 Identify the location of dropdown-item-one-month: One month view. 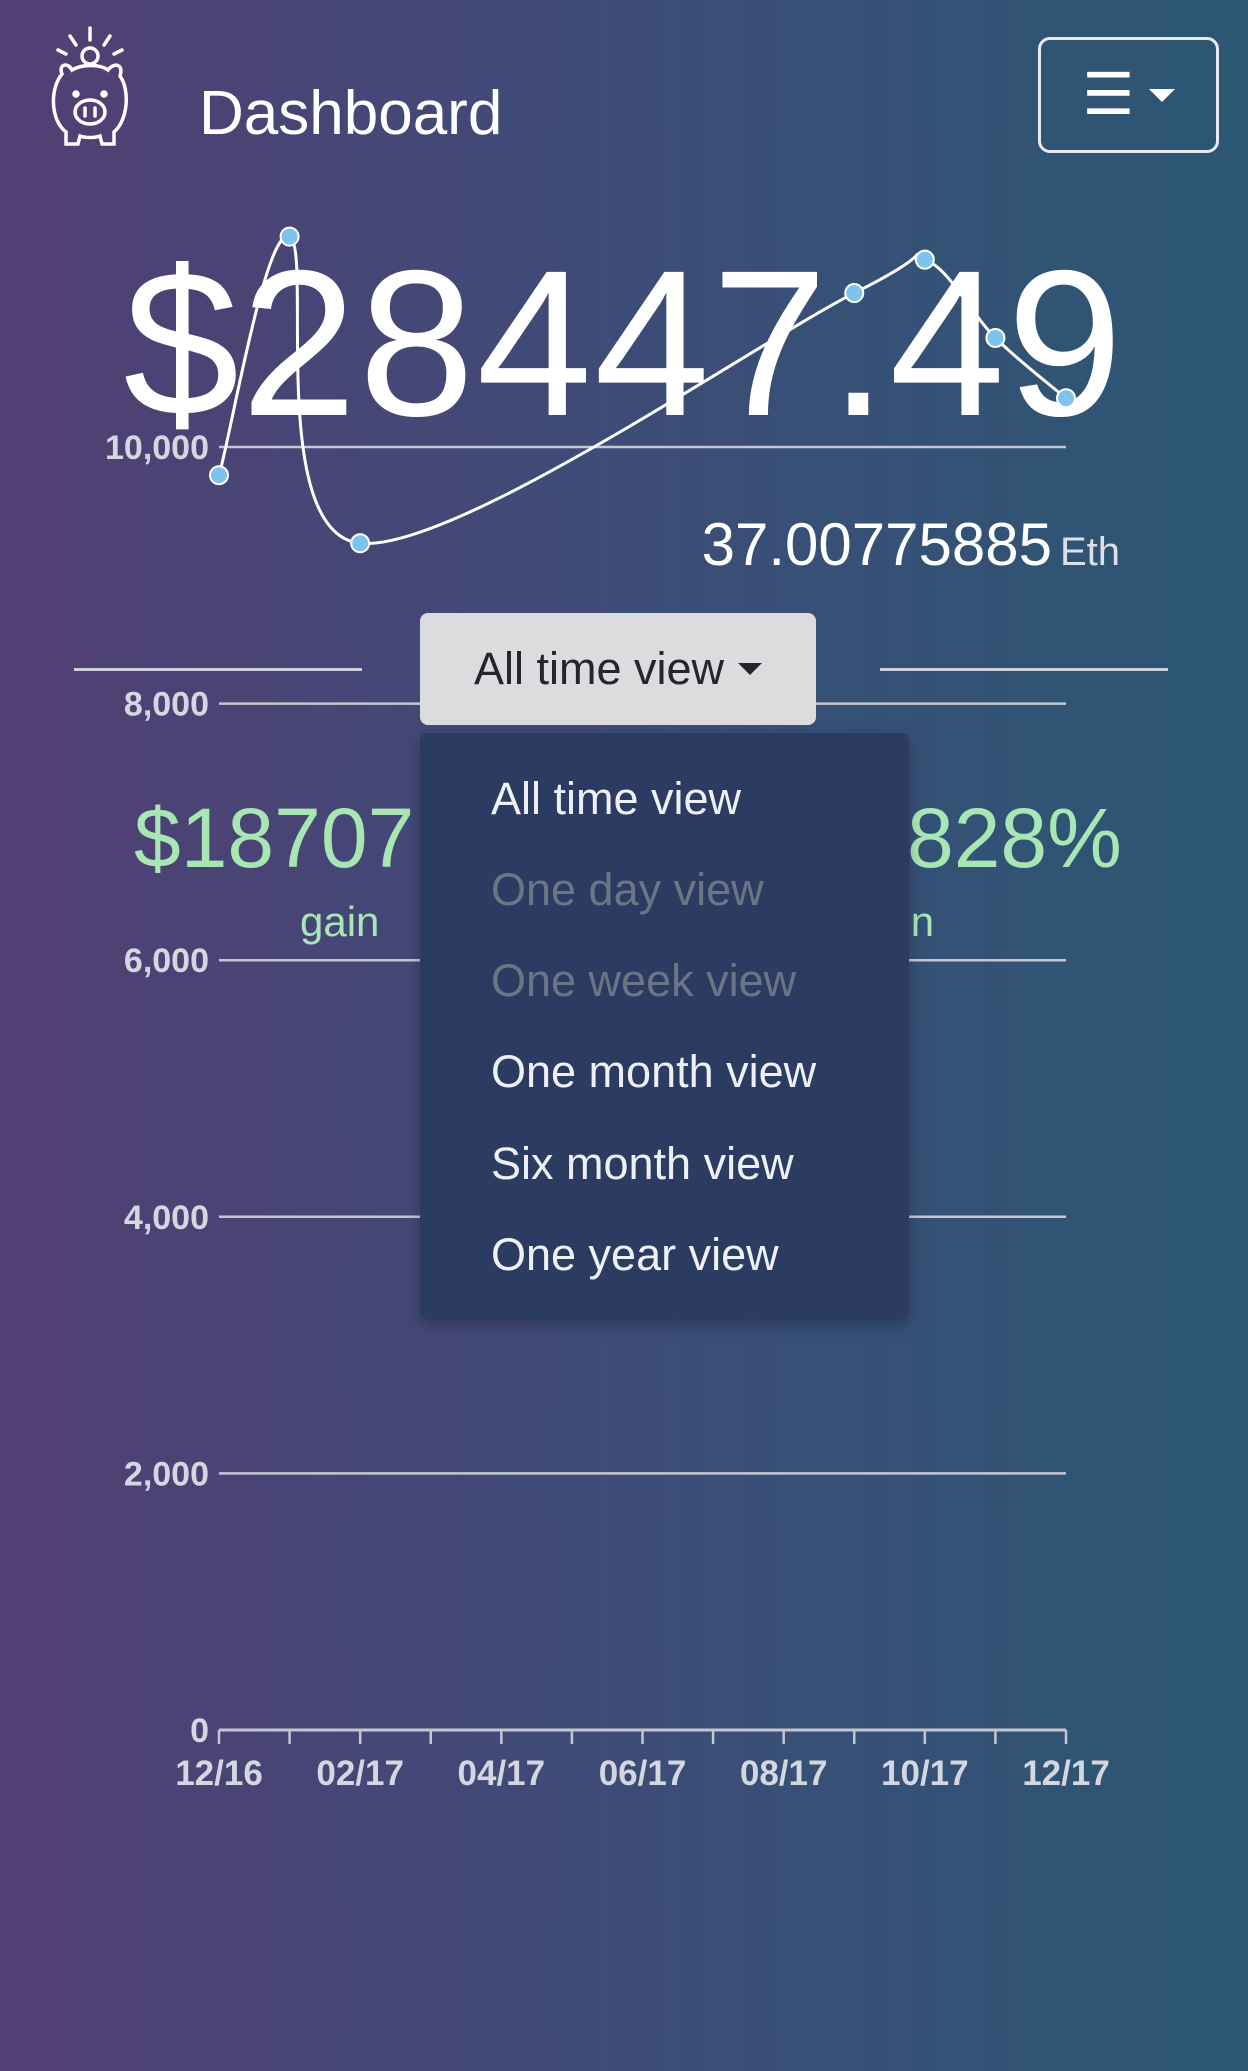
(653, 1072).